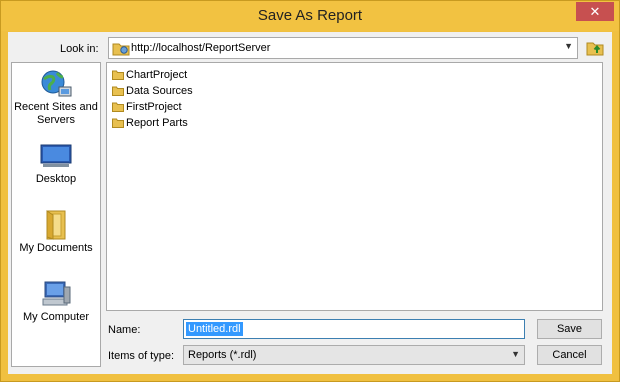  I want to click on place-label-my-computer: My Computer, so click(56, 317).